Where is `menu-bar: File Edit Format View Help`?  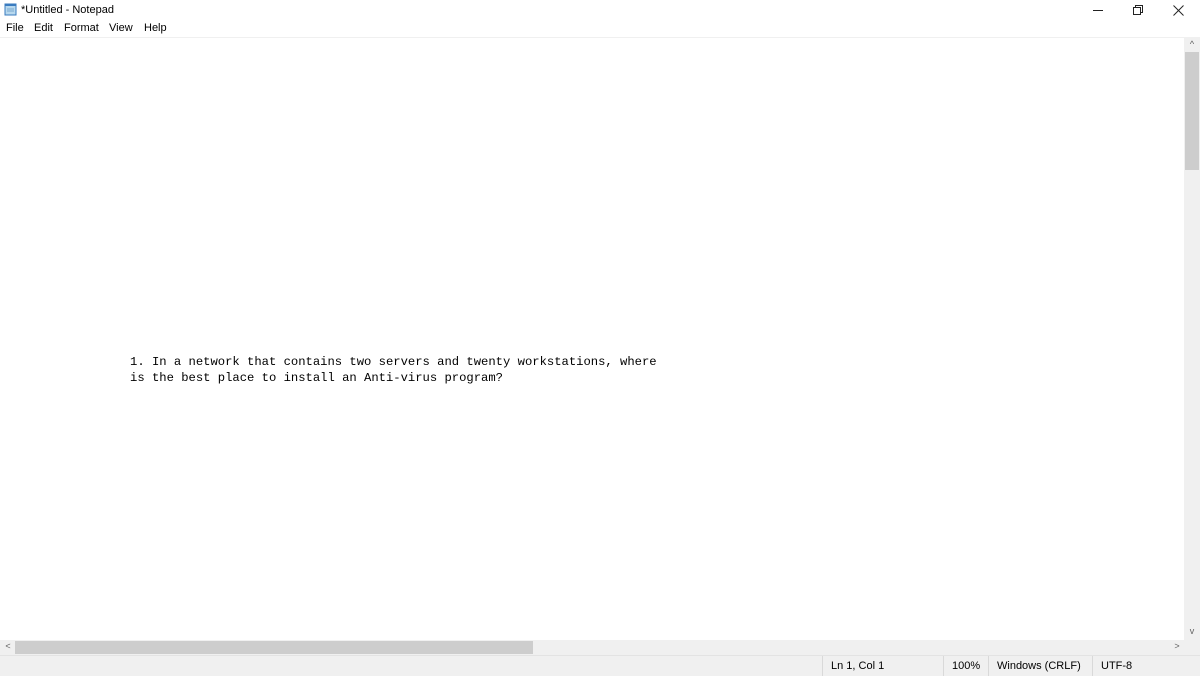 menu-bar: File Edit Format View Help is located at coordinates (600, 29).